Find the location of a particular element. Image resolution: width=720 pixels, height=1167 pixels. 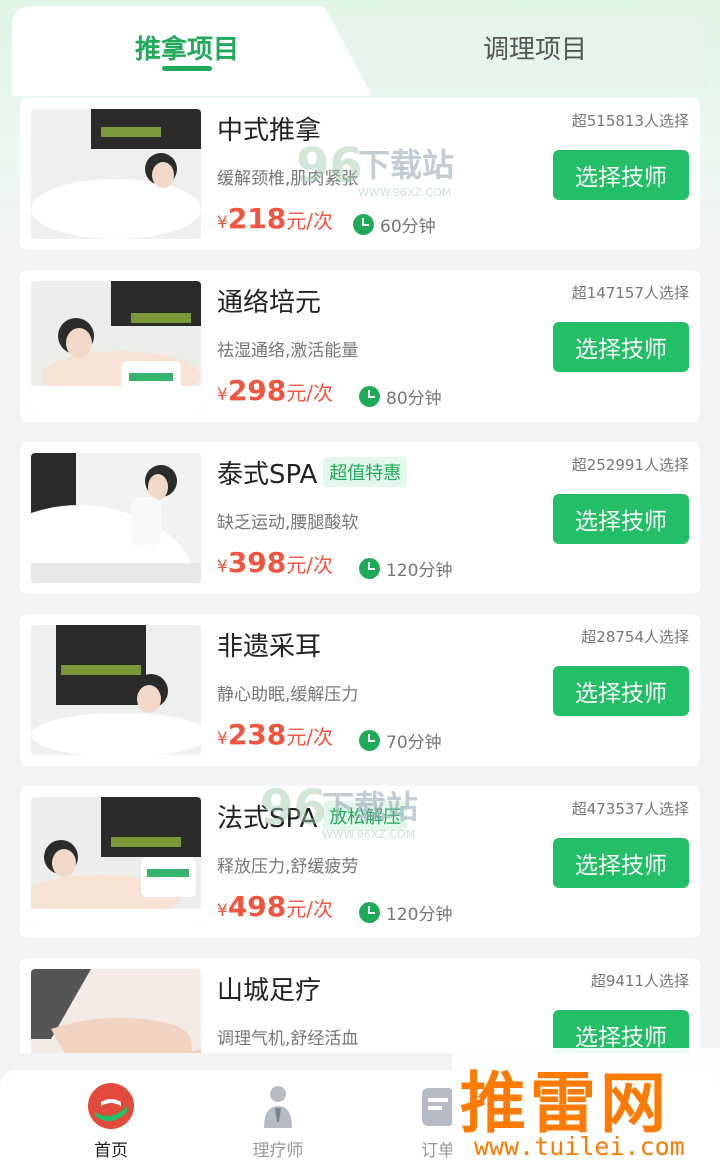

service-price: ¥398元/次 is located at coordinates (275, 562).